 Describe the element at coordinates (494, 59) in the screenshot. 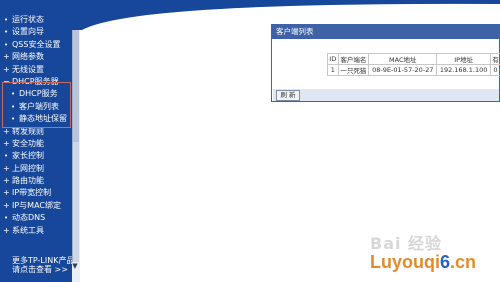

I see `column-header: 有` at that location.